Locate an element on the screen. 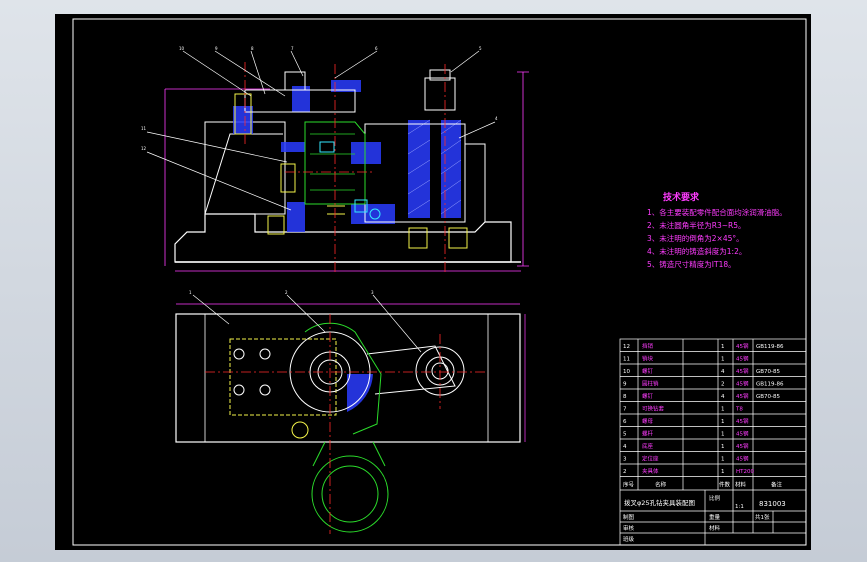 The height and width of the screenshot is (562, 867). parts-no-cell: 11 is located at coordinates (626, 360).